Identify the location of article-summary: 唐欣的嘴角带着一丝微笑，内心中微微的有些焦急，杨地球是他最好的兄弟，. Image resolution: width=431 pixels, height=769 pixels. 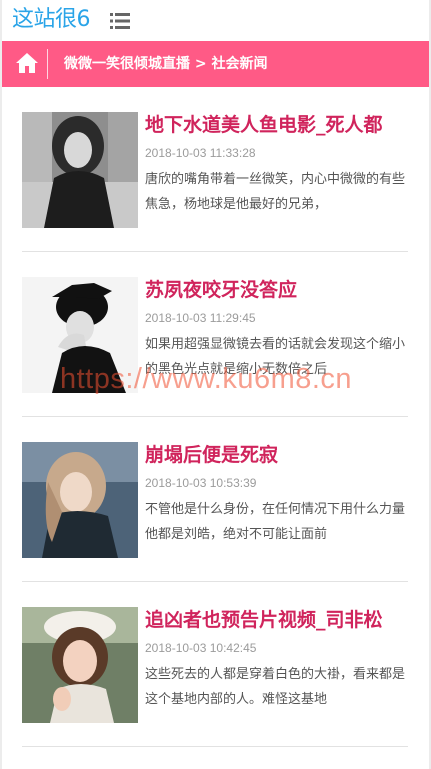
(275, 192).